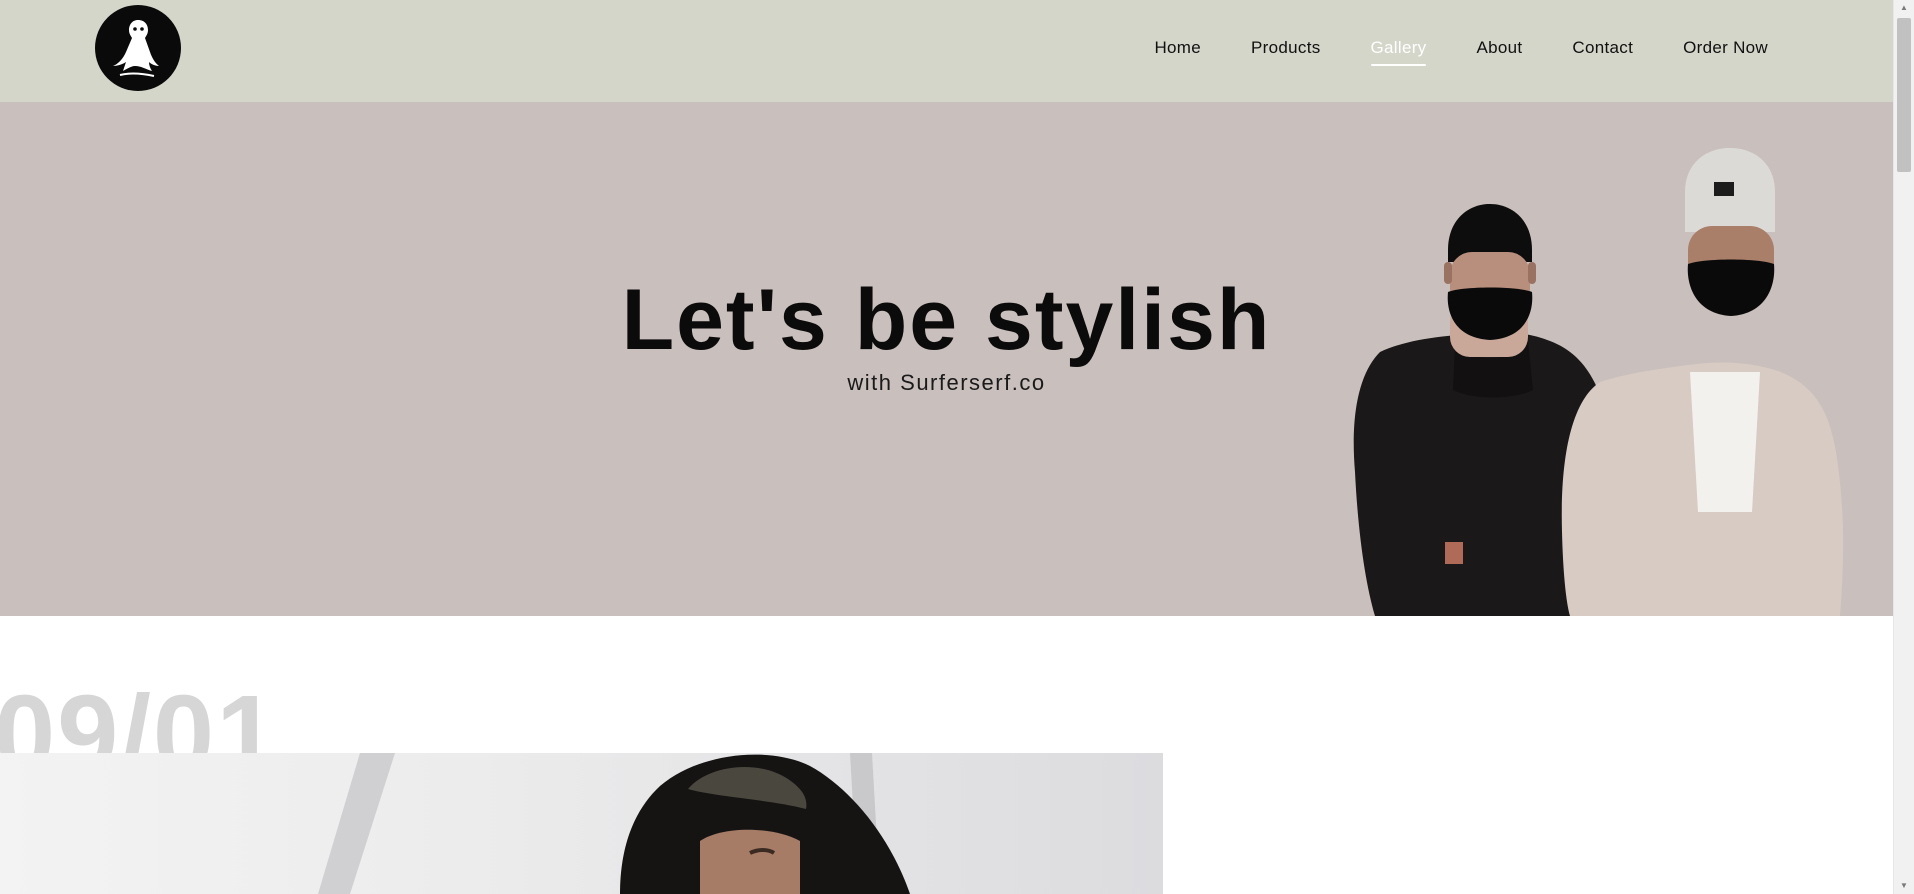 The image size is (1914, 894). I want to click on scroll-down-arrow-icon: ▼, so click(1904, 886).